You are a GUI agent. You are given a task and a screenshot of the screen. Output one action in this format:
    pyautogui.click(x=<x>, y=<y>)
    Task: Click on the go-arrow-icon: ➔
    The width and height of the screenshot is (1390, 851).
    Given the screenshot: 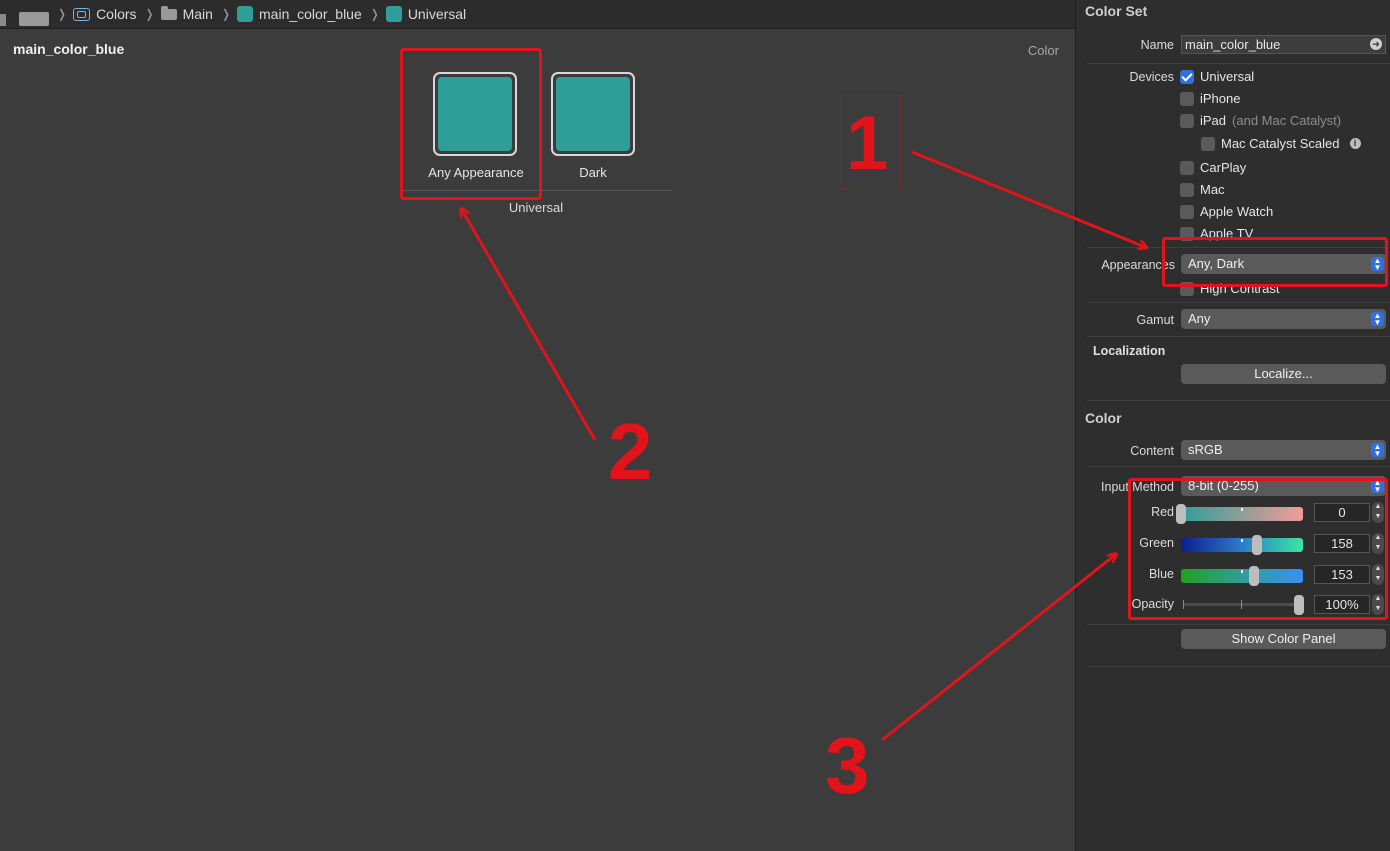 What is the action you would take?
    pyautogui.click(x=1376, y=44)
    